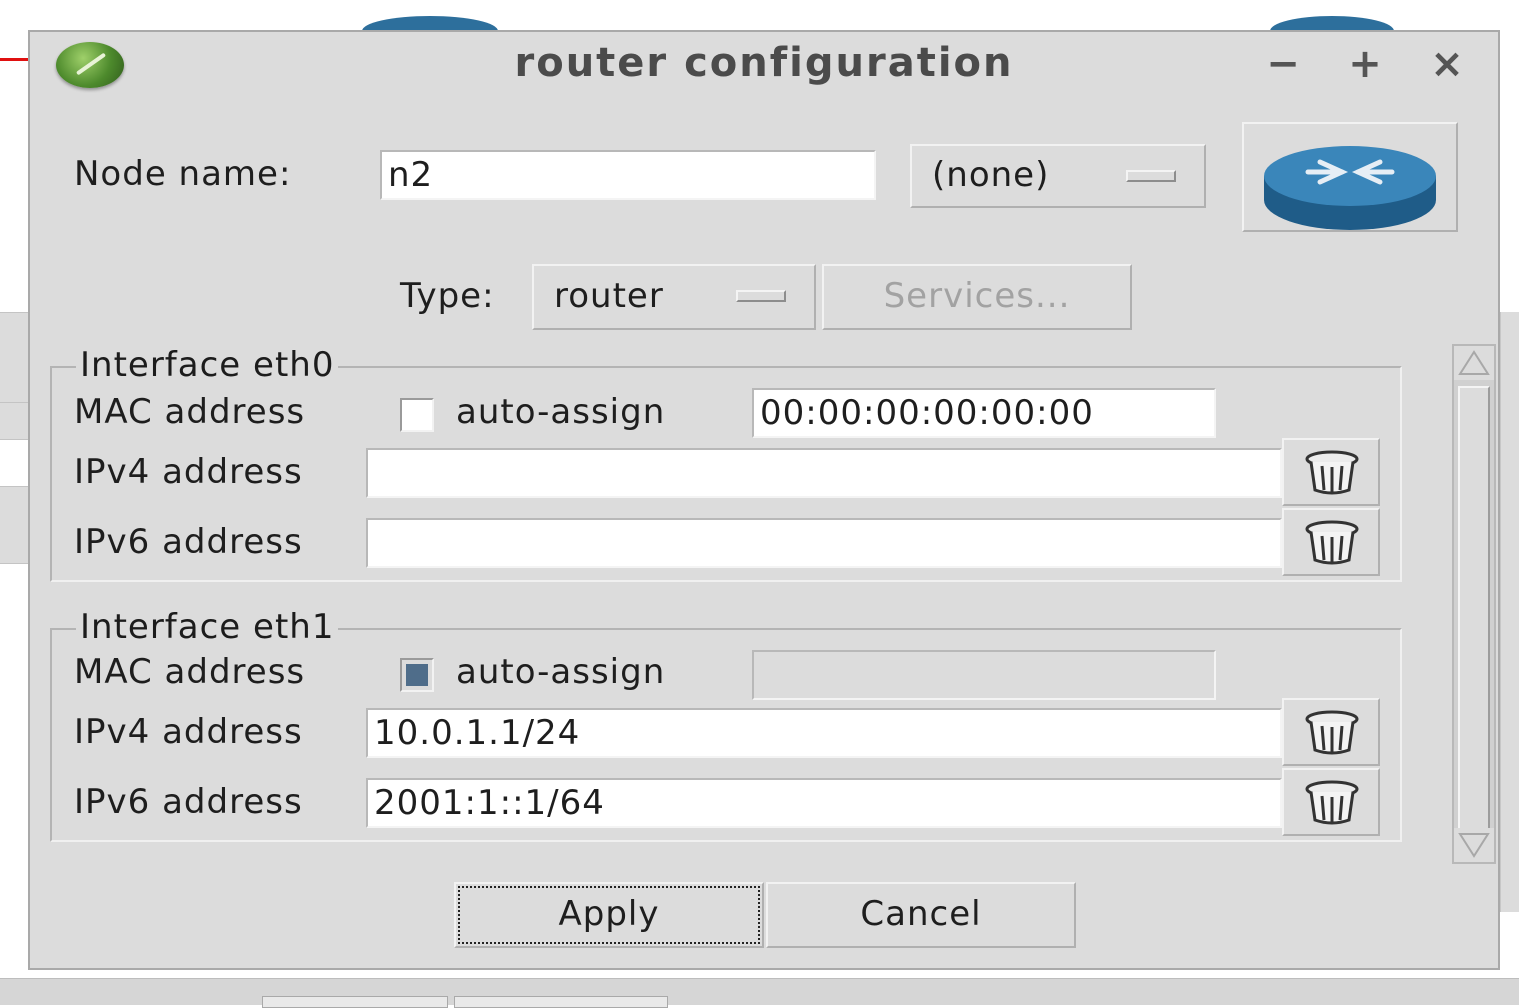  Describe the element at coordinates (561, 672) in the screenshot. I see `eth1-auto-assign-label: auto-assign` at that location.